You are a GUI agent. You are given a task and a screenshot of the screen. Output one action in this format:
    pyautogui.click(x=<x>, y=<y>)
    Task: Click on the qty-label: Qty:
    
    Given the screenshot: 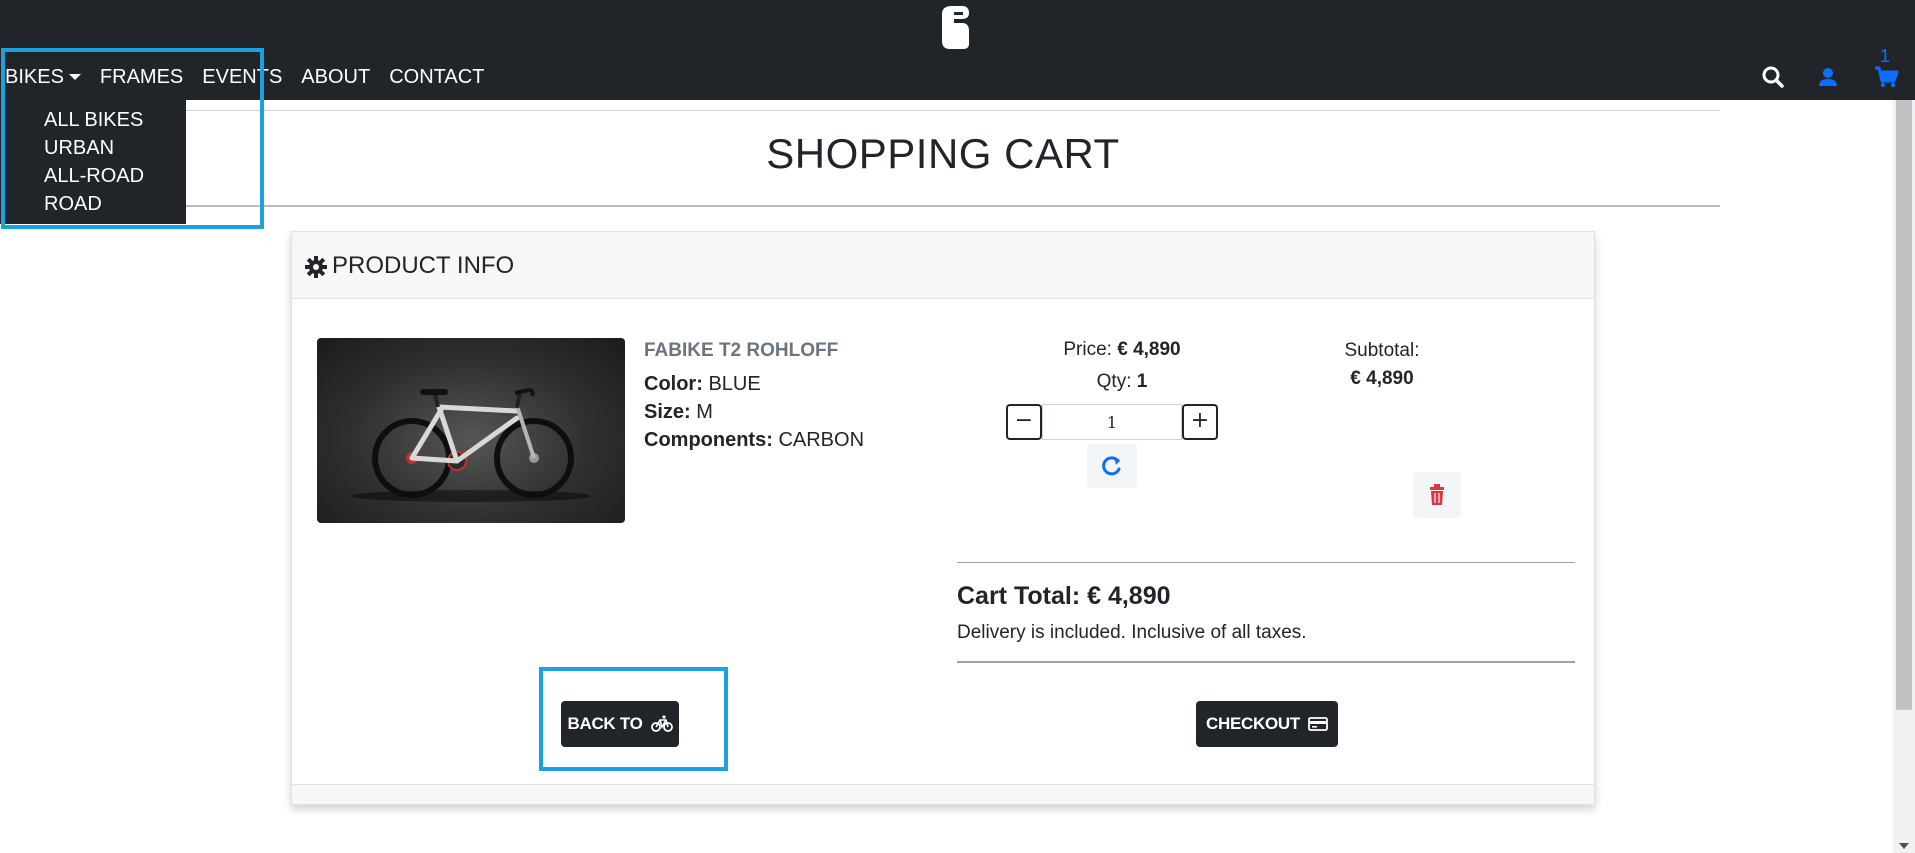 What is the action you would take?
    pyautogui.click(x=1114, y=381)
    